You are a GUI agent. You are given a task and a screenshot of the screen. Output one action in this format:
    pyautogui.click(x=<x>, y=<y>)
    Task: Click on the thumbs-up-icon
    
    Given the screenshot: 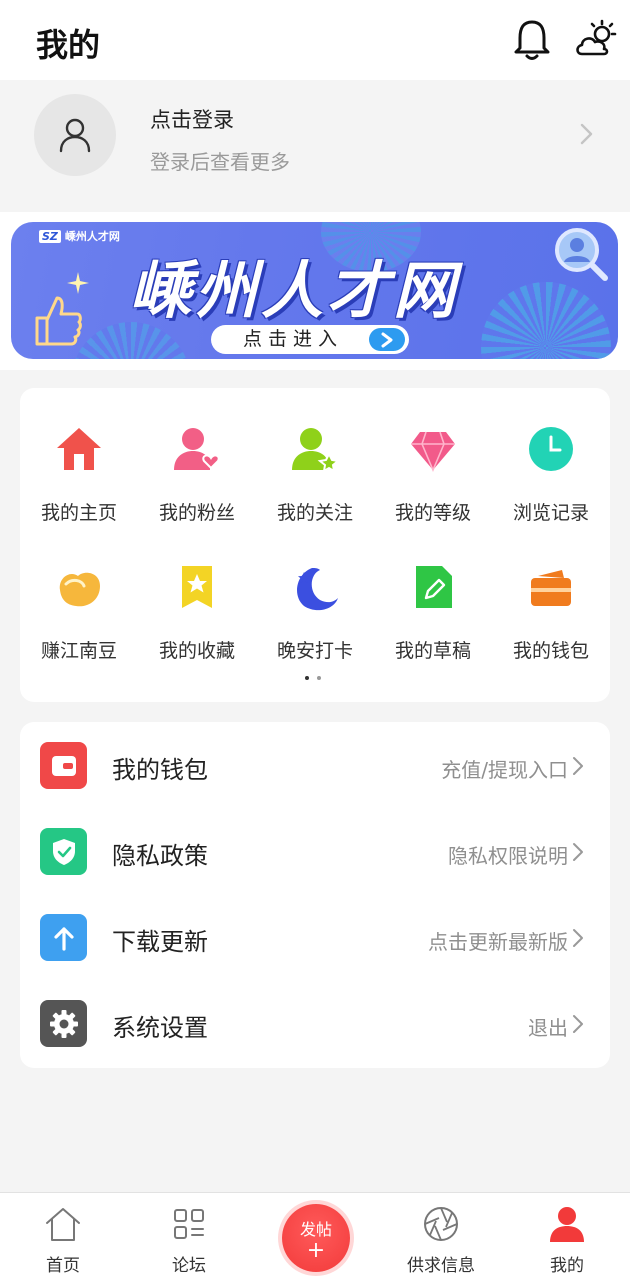 What is the action you would take?
    pyautogui.click(x=58, y=321)
    